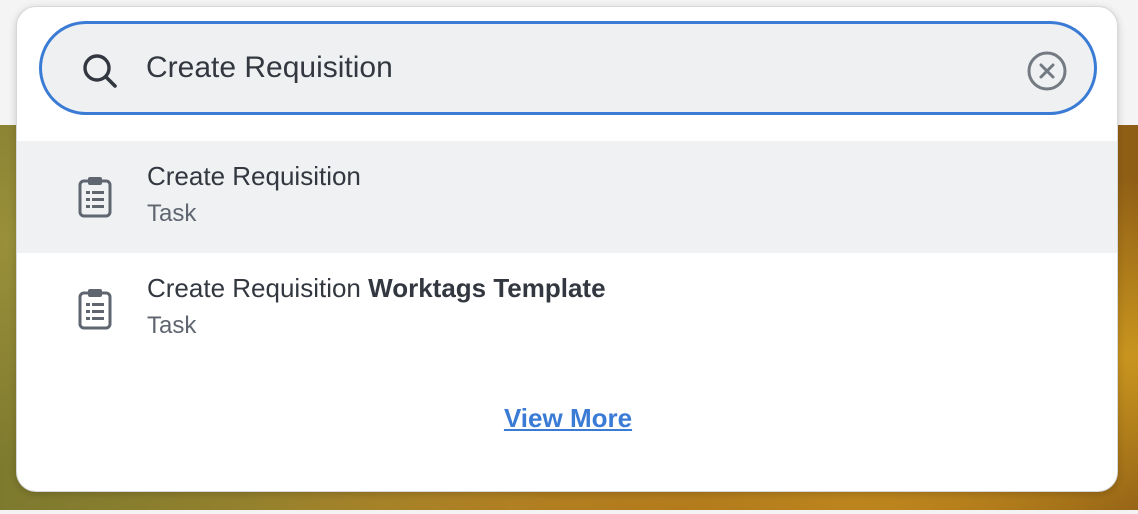 The width and height of the screenshot is (1138, 514). I want to click on clear-search-icon, so click(1047, 71).